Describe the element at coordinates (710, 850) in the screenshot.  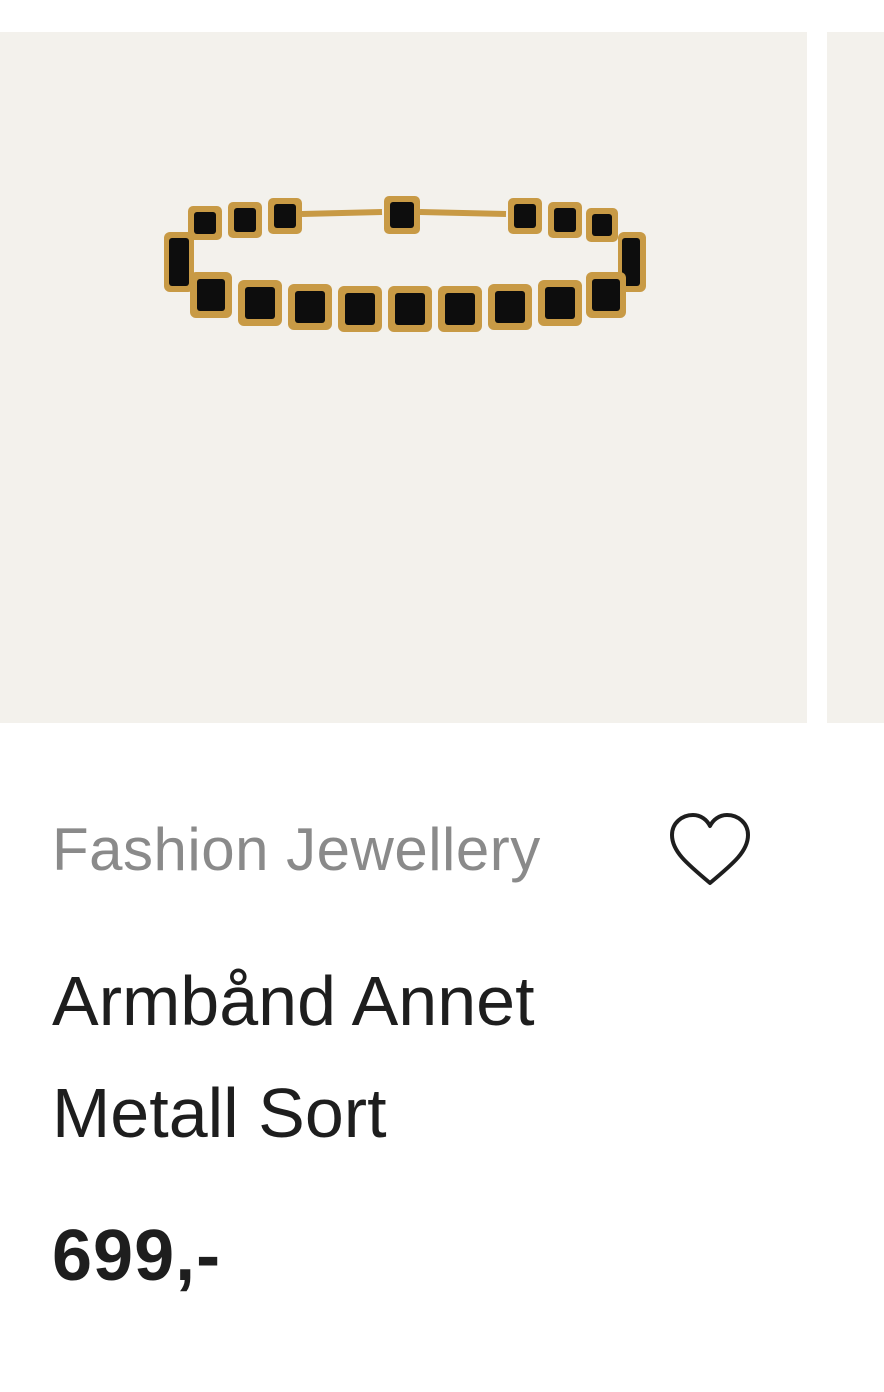
I see `heart-outline-icon` at that location.